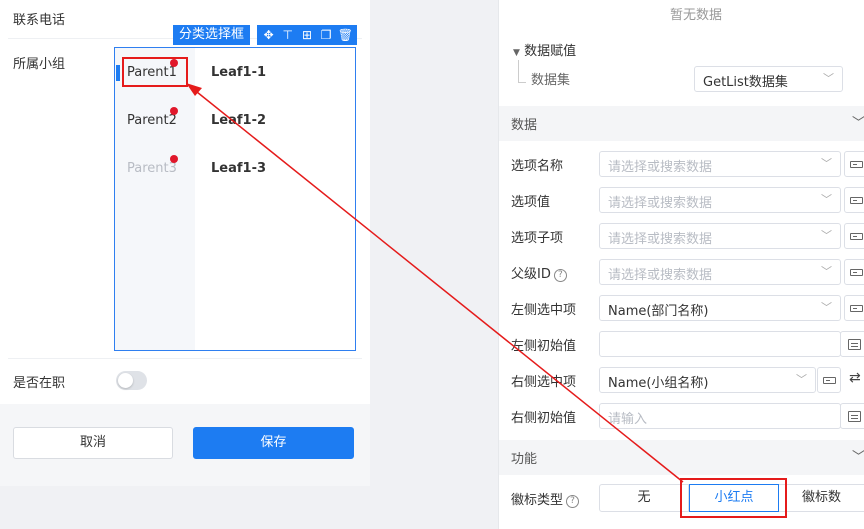 The width and height of the screenshot is (864, 529). Describe the element at coordinates (185, 445) in the screenshot. I see `form-footer: 取消 保存` at that location.